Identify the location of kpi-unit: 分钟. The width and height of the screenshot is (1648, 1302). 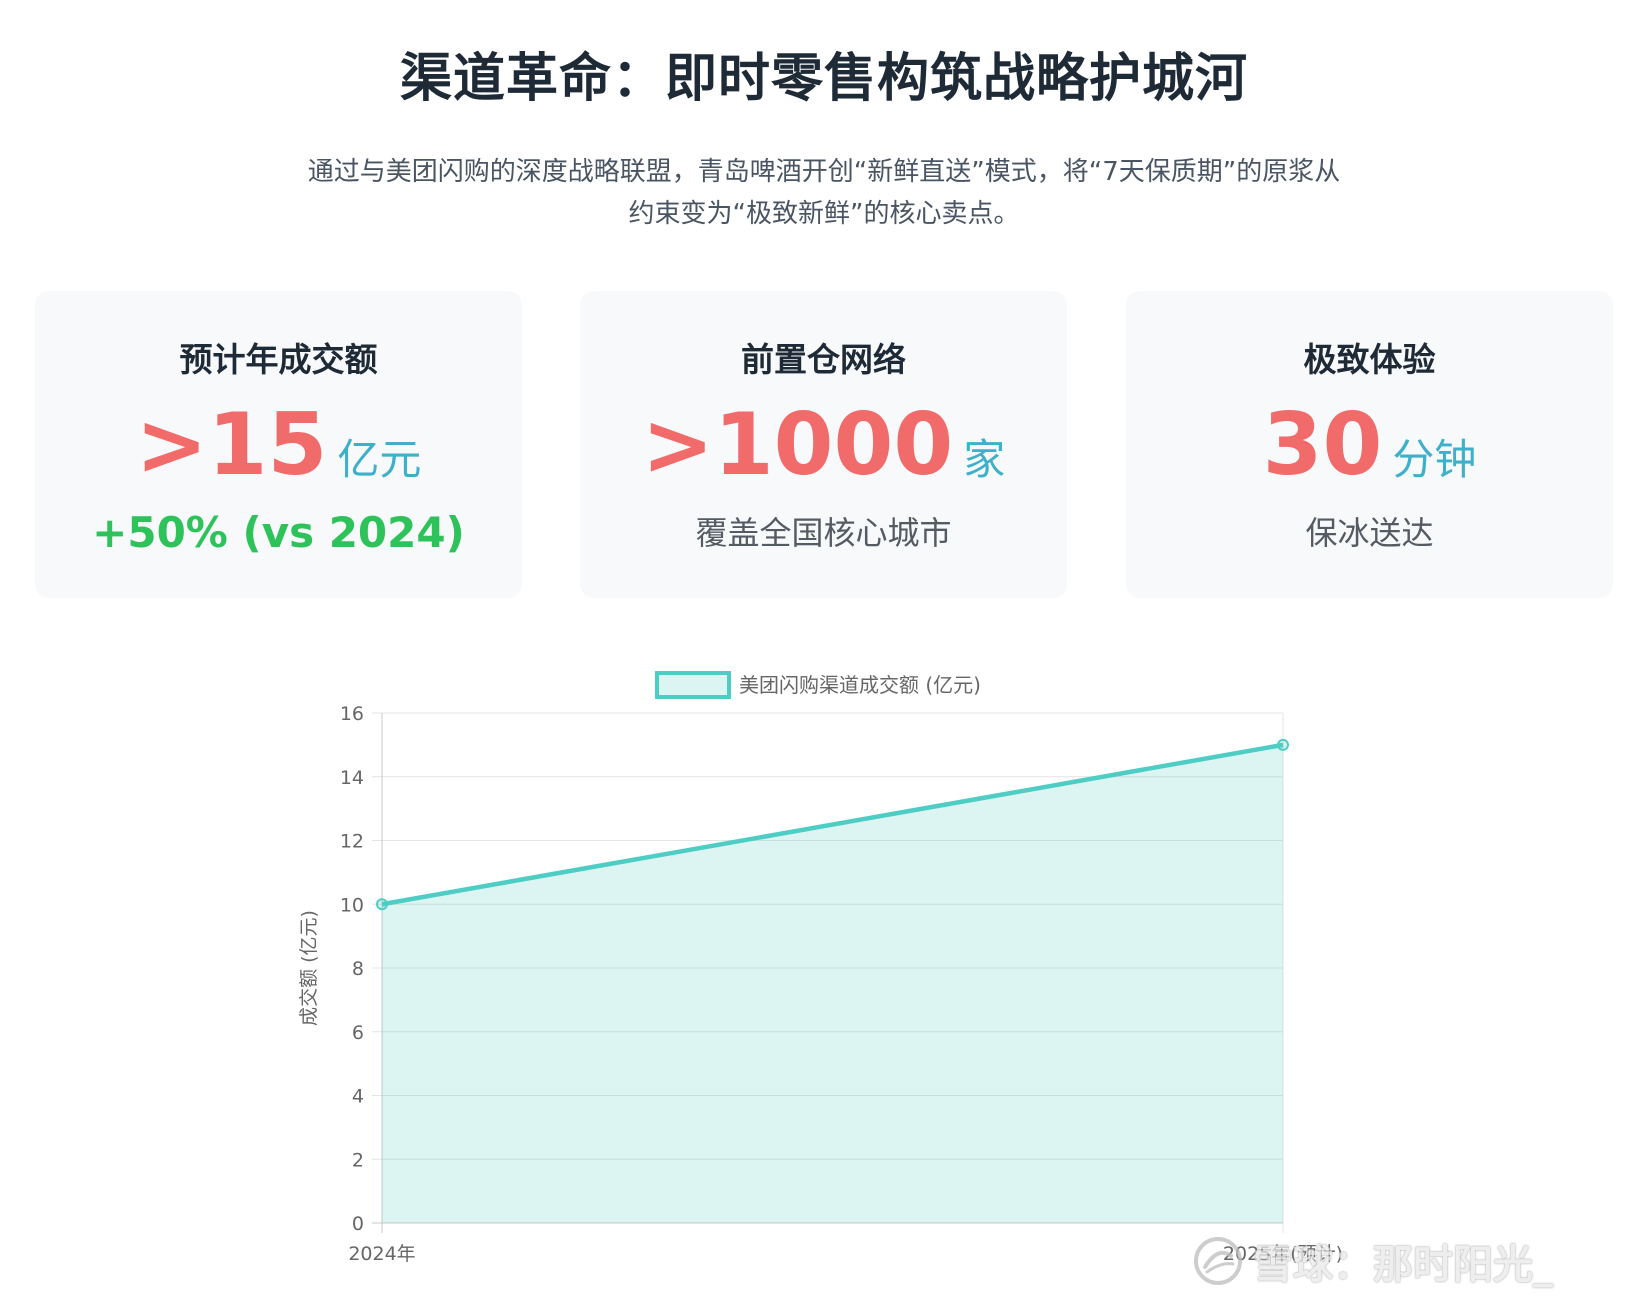
(1434, 459).